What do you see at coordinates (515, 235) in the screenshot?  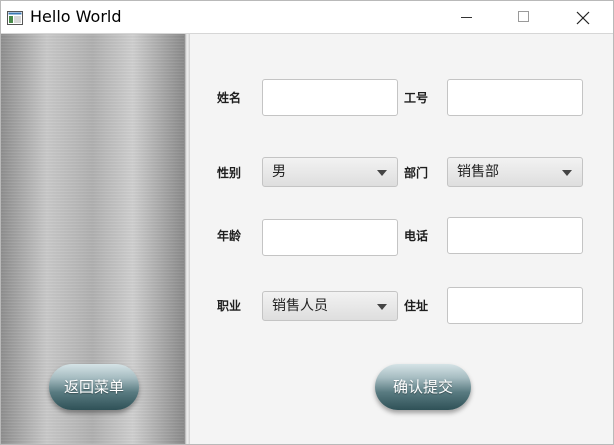 I see `phone-input` at bounding box center [515, 235].